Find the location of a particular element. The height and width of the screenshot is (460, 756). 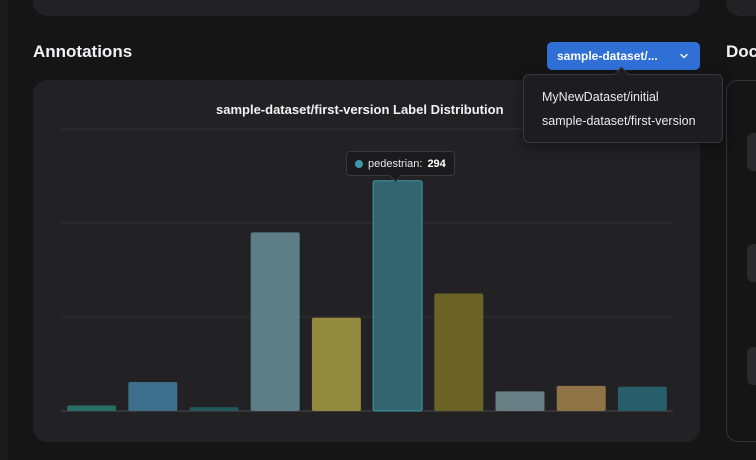

dropdown-option: MyNewDataset/initial is located at coordinates (600, 97).